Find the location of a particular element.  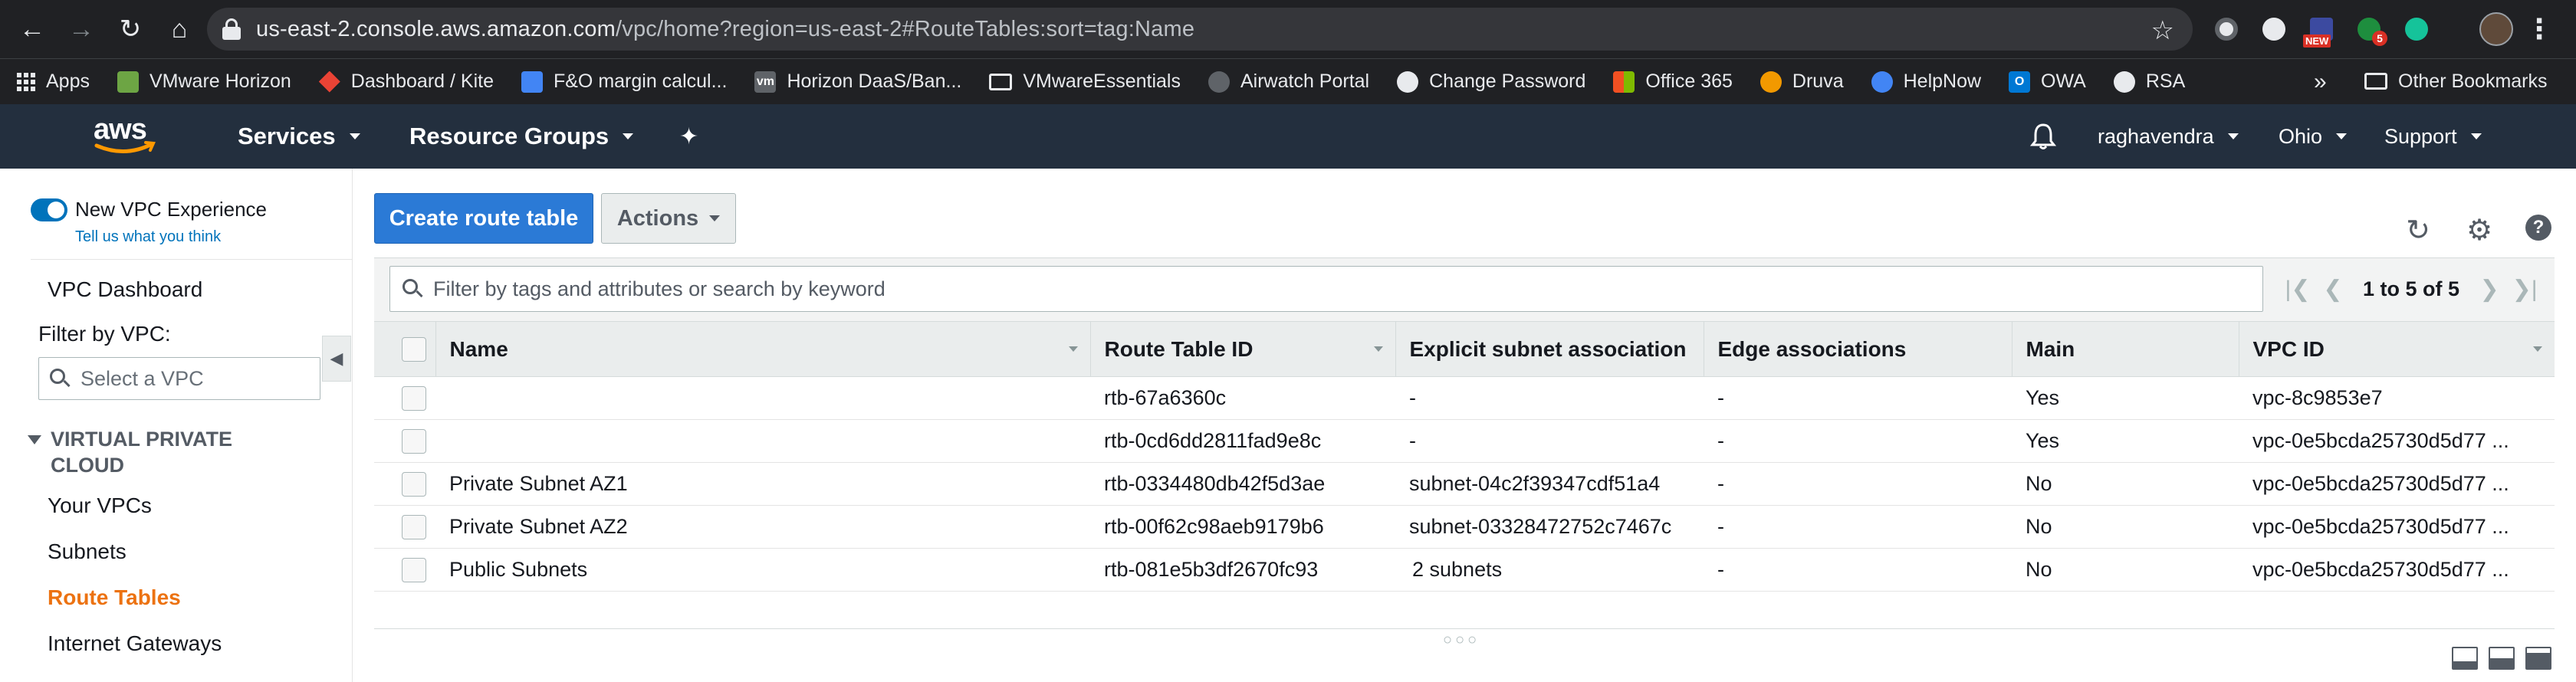

refresh-icon: ↻ is located at coordinates (2418, 231).